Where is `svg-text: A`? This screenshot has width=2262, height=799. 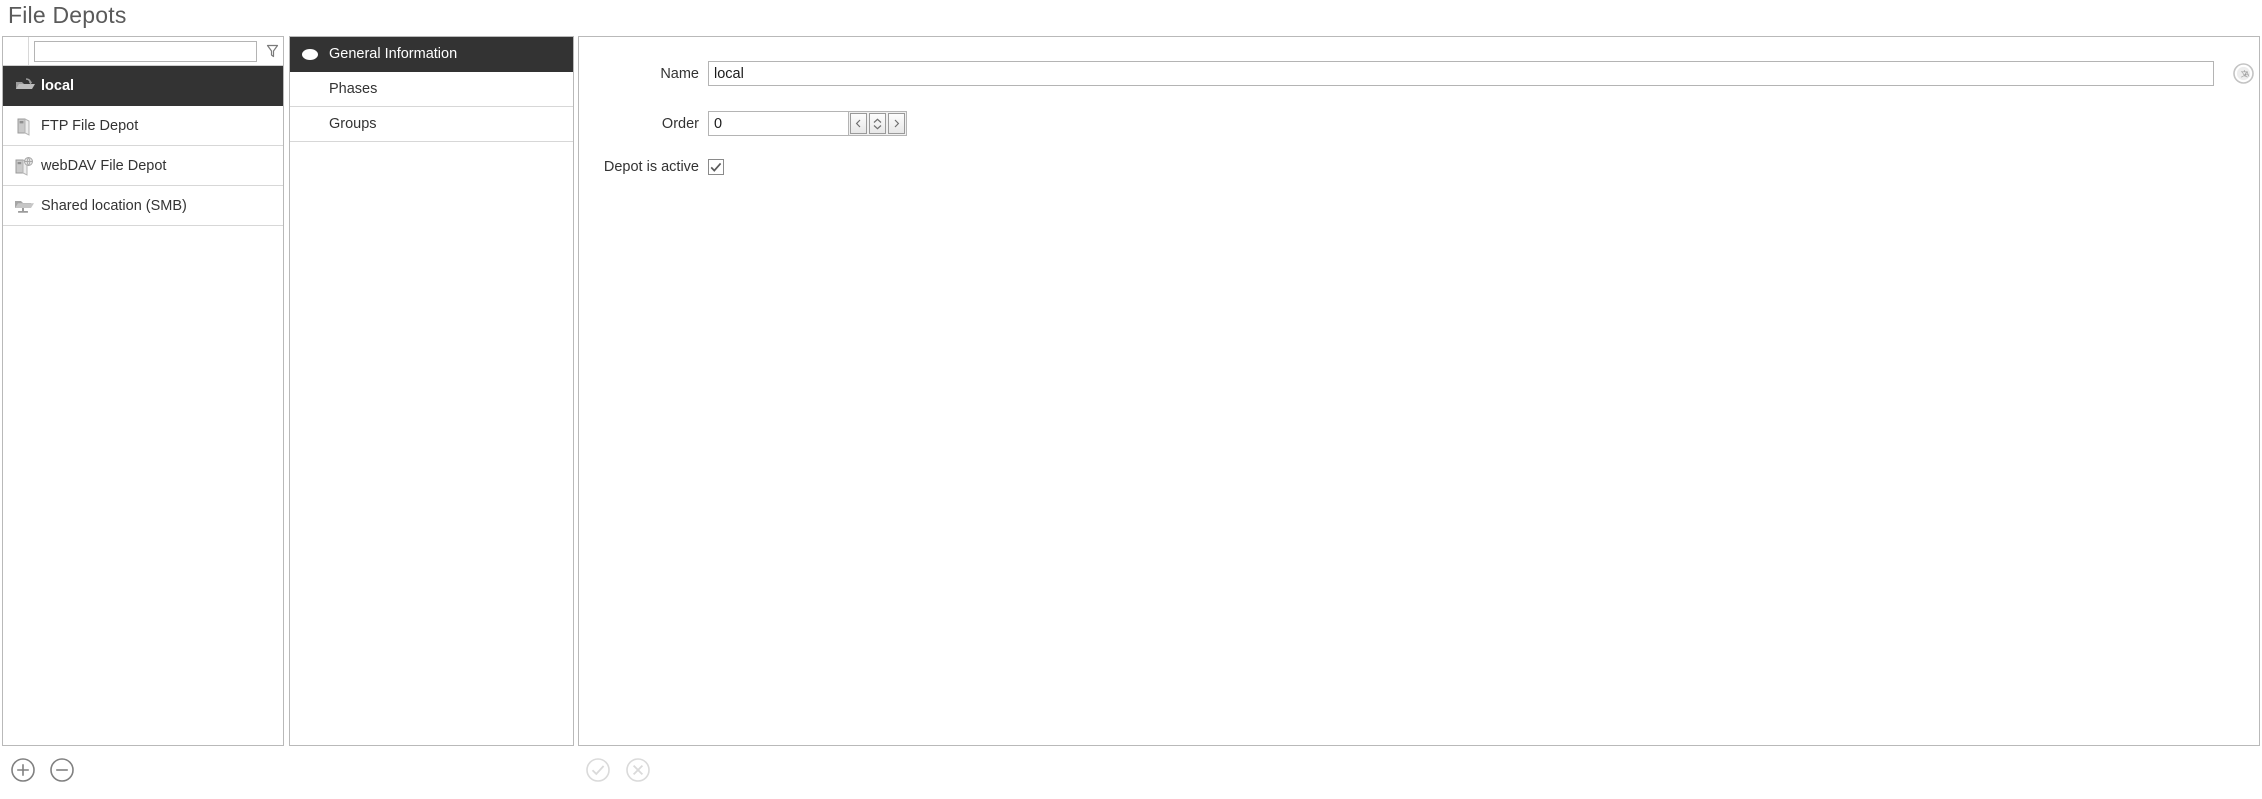 svg-text: A is located at coordinates (2246, 74).